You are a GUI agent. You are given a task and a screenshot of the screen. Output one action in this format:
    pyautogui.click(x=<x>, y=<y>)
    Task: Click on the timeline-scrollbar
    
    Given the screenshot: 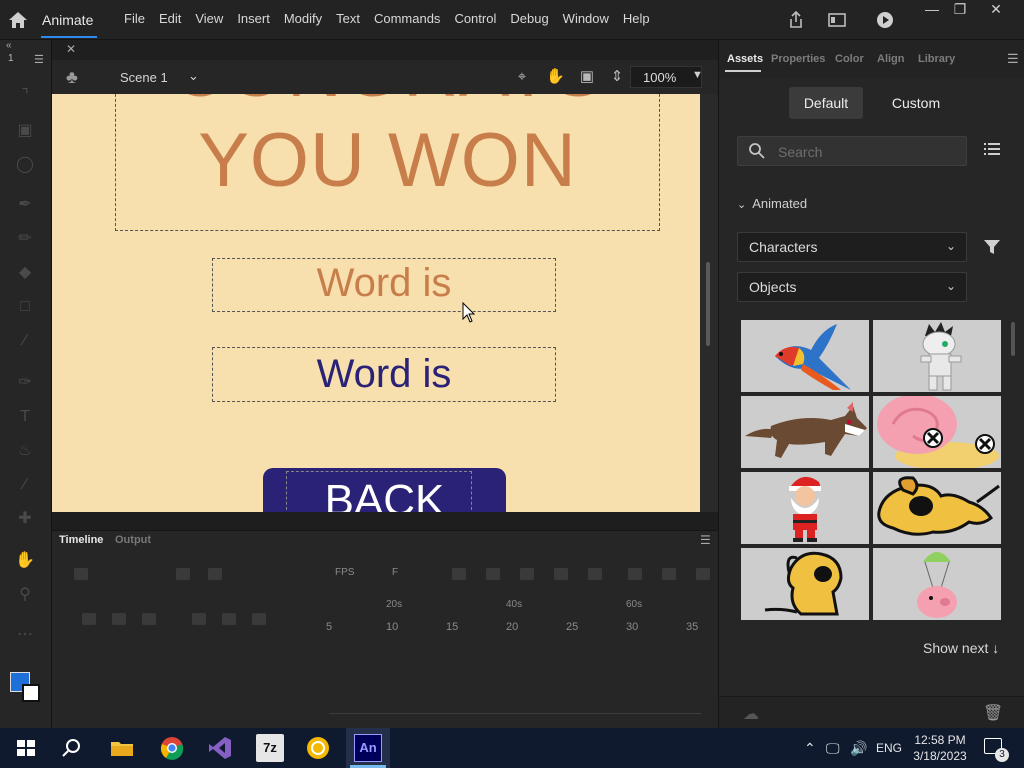 What is the action you would take?
    pyautogui.click(x=515, y=713)
    